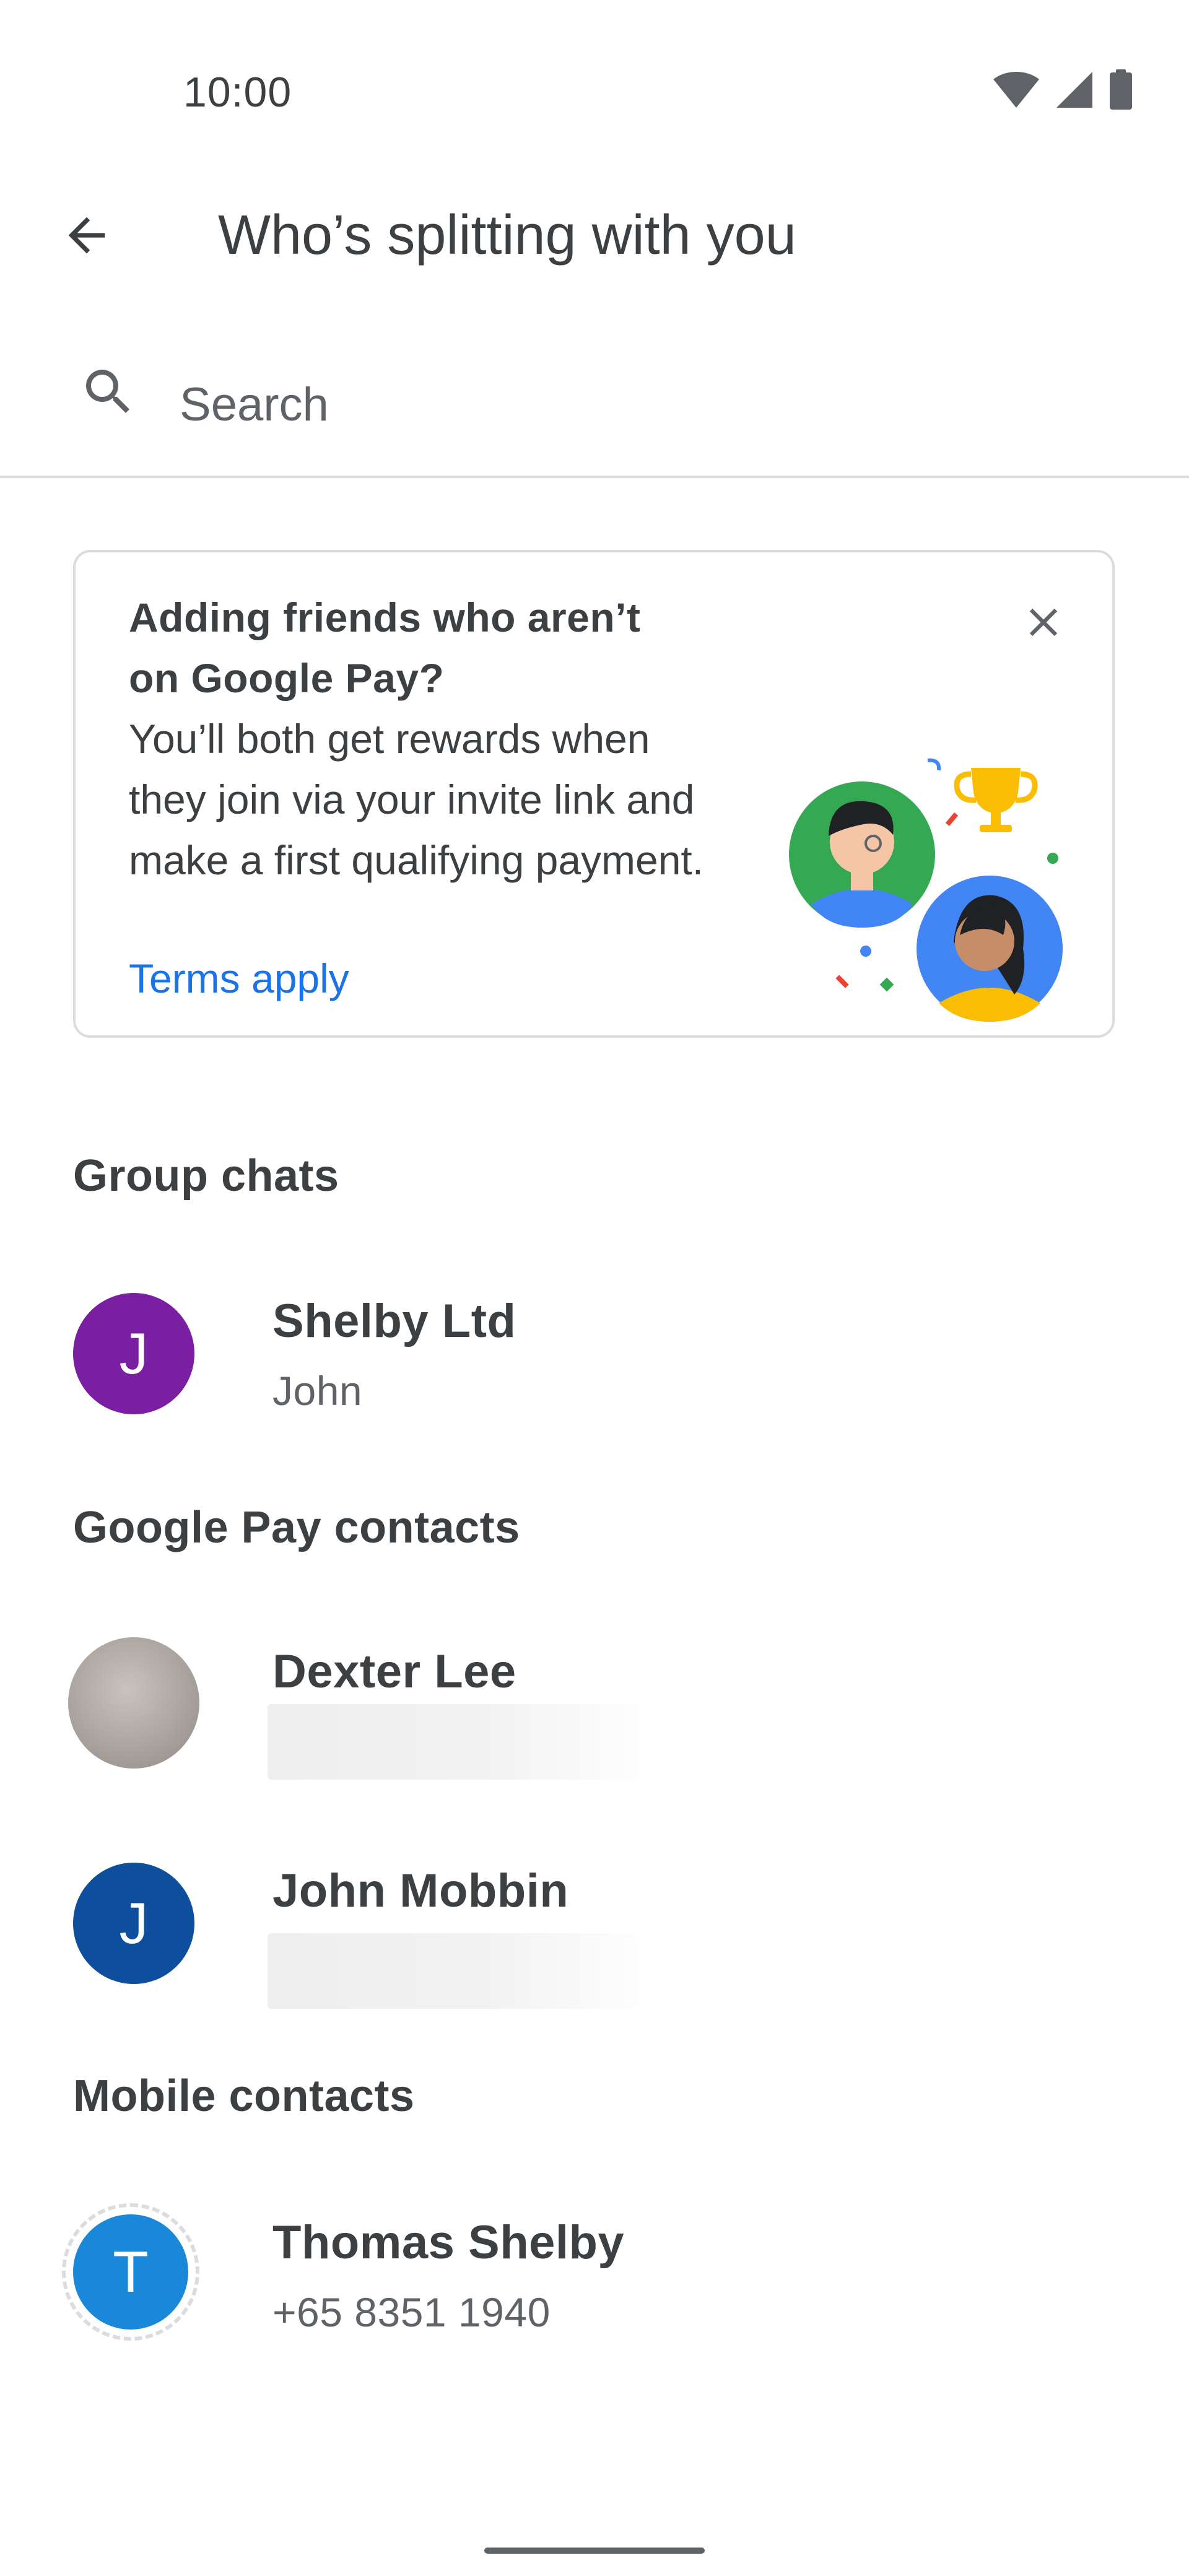 This screenshot has height=2576, width=1189. I want to click on promo-close-button, so click(1043, 622).